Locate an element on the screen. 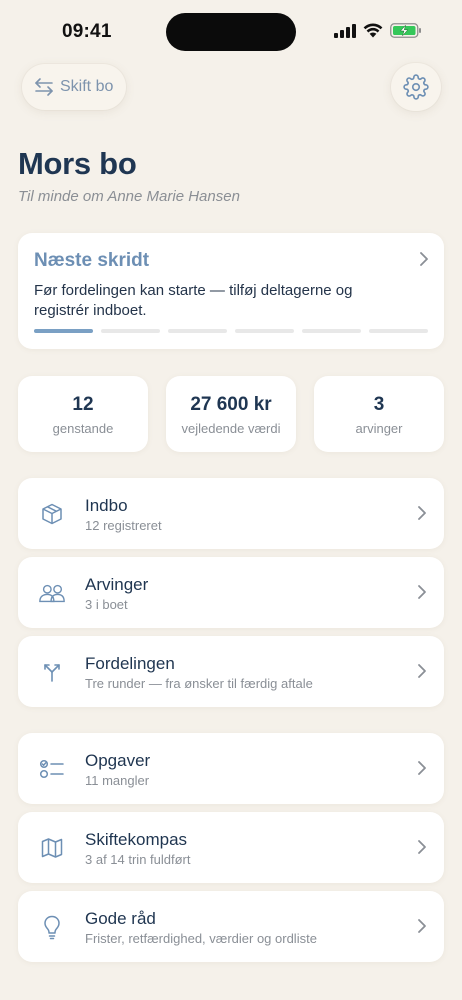  dynamic-island is located at coordinates (231, 32).